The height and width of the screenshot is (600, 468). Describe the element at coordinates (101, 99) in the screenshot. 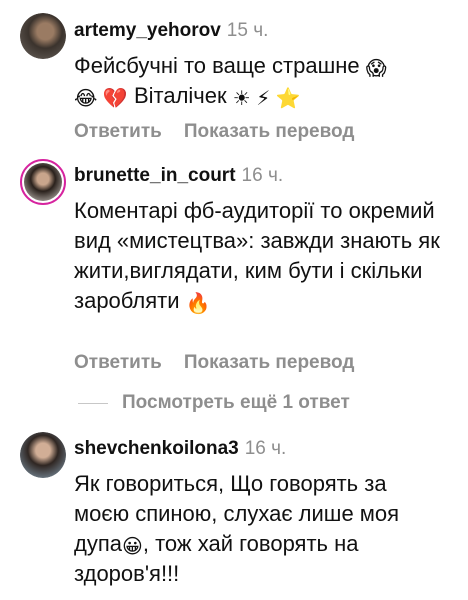

I see `emoji: 😂 💔` at that location.